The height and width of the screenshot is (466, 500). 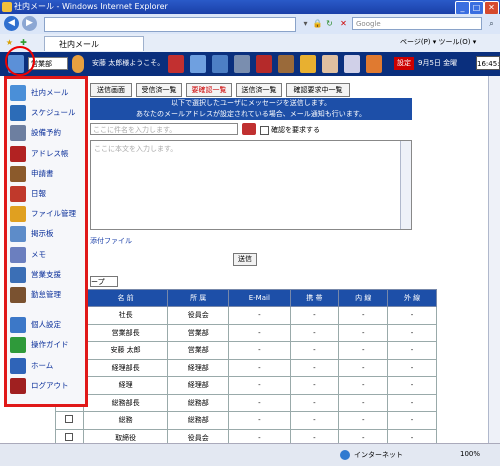 I want to click on table-cell: 経理部長, so click(x=125, y=367).